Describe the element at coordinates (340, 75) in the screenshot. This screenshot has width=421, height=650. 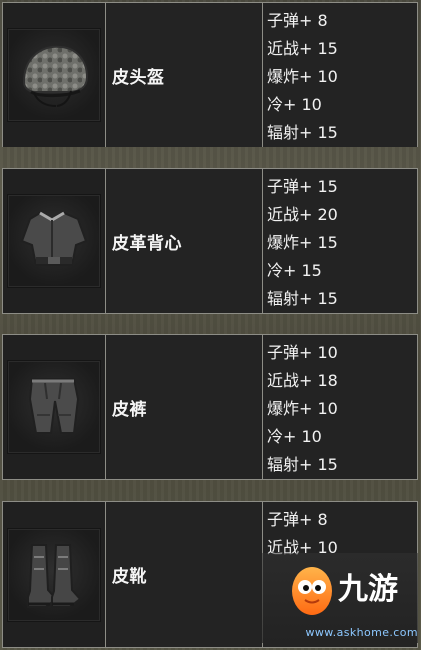
I see `item-stats-cell: 子弹+ 8 近战+ 15 爆炸+ 10 冷+ 10 辐射+ 15` at that location.